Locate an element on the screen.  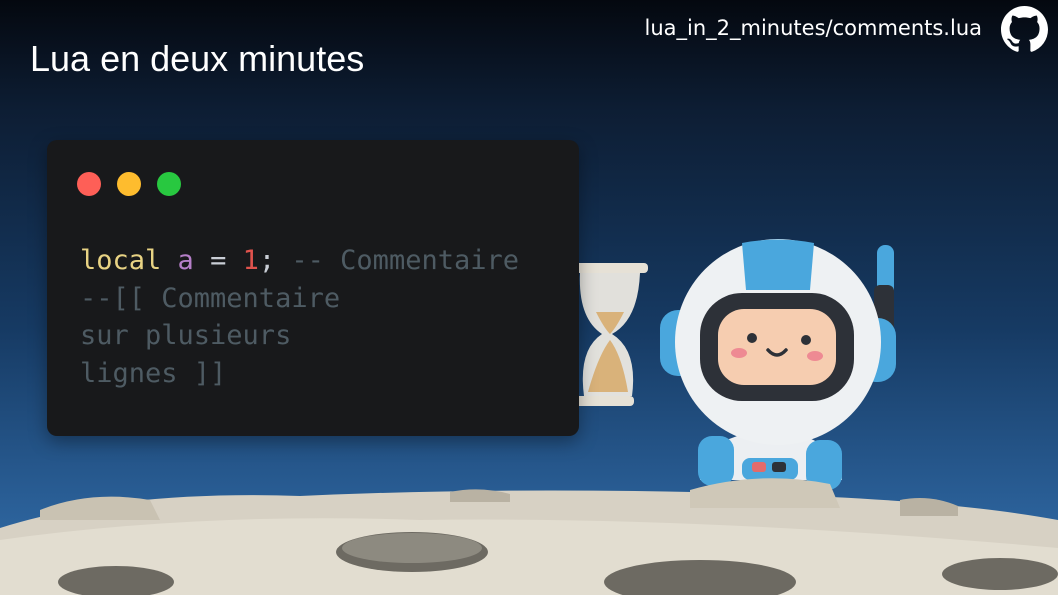
code-keyword: local is located at coordinates (121, 260).